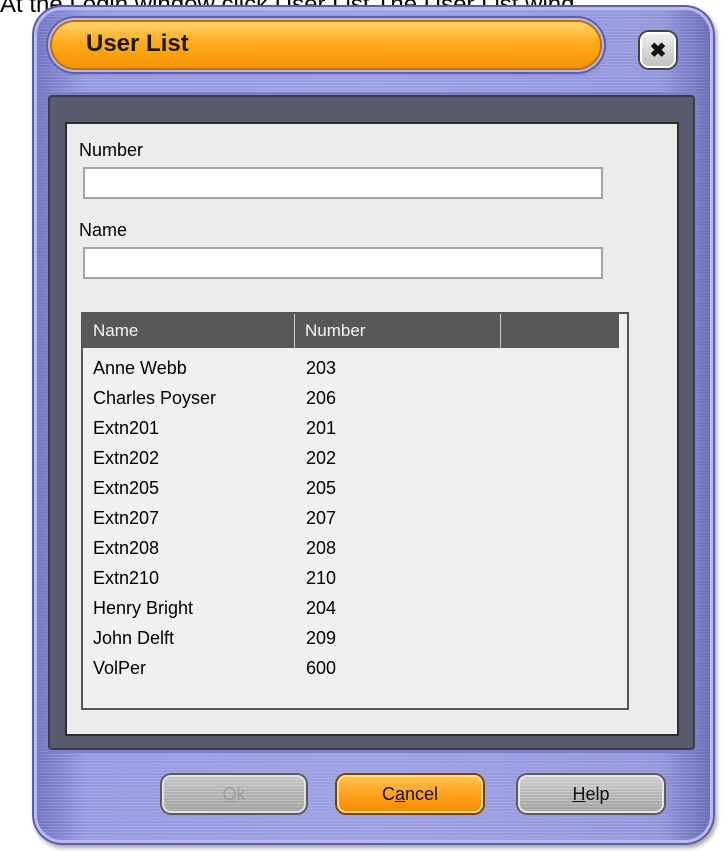  What do you see at coordinates (321, 518) in the screenshot?
I see `list-item-number: 207` at bounding box center [321, 518].